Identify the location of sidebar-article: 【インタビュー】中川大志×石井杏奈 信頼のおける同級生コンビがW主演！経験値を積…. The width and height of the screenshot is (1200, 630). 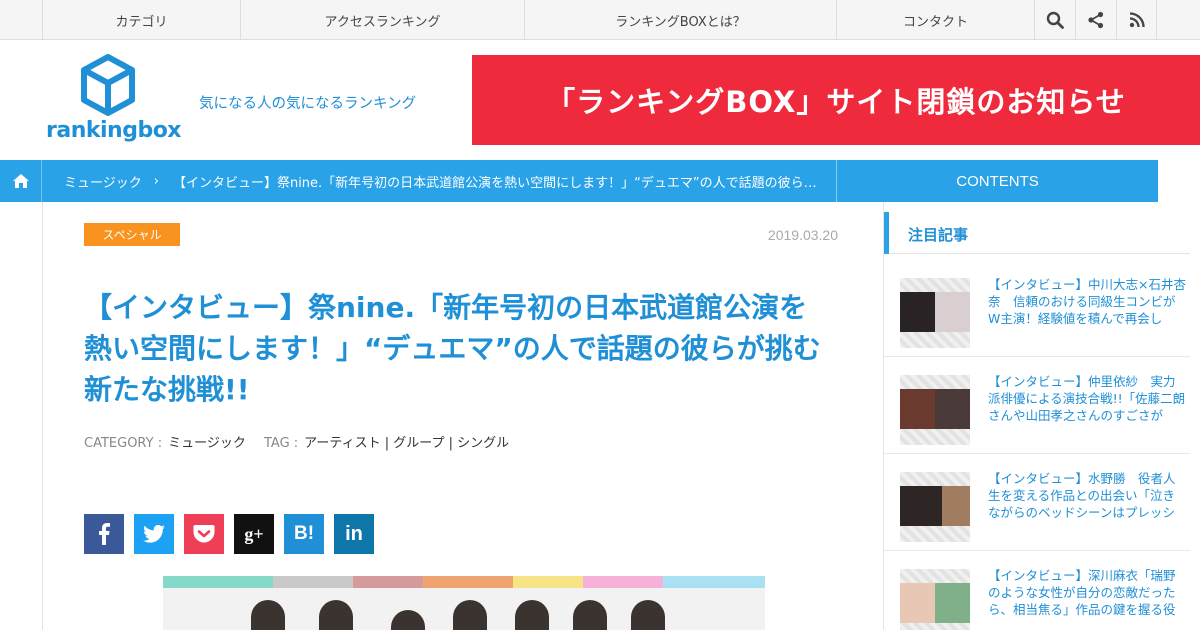
(1037, 308).